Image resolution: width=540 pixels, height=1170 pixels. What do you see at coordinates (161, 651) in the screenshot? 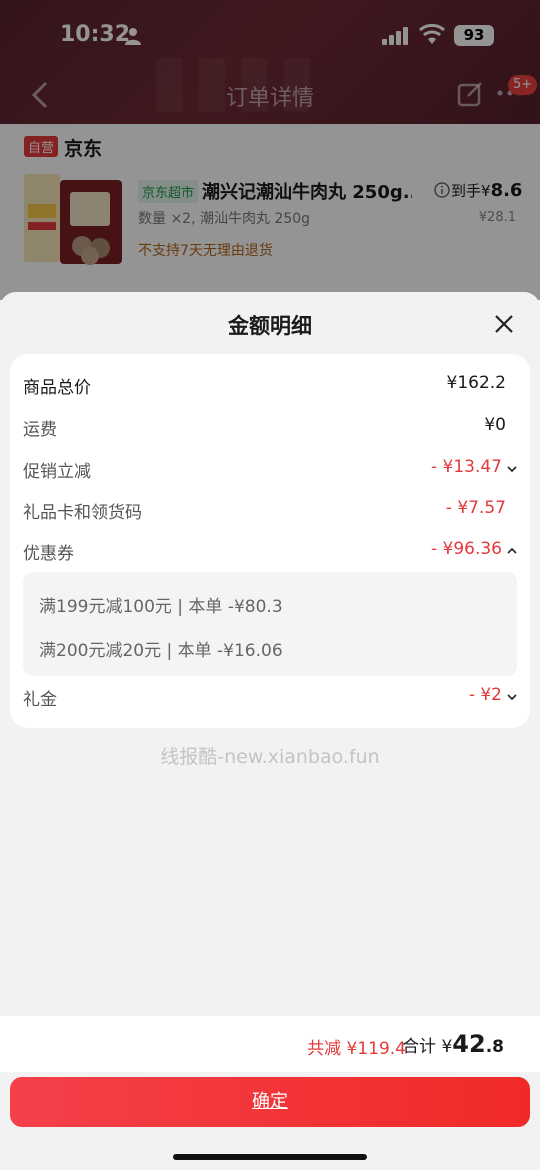
I see `coupon-item: 满200元减20元 | 本单 -¥16.06` at bounding box center [161, 651].